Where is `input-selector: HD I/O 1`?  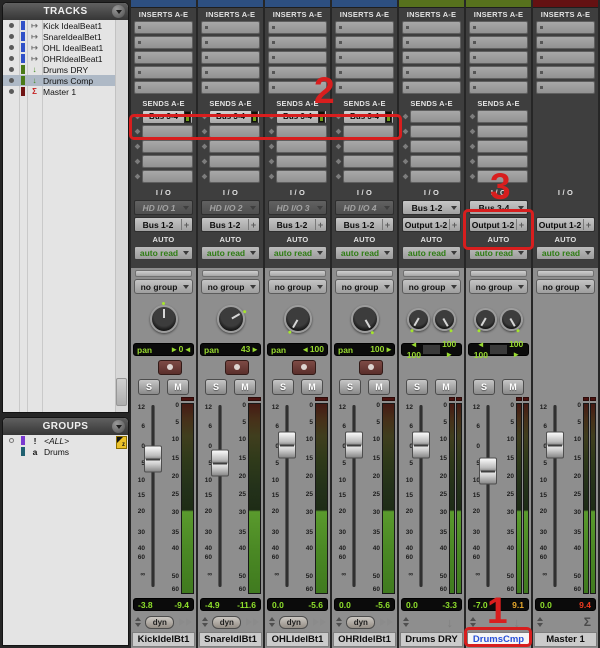 input-selector: HD I/O 1 is located at coordinates (163, 207).